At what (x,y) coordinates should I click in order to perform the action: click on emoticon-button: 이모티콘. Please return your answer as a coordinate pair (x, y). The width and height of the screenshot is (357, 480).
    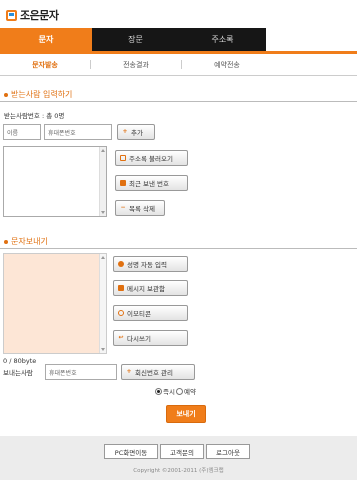
    Looking at the image, I should click on (150, 313).